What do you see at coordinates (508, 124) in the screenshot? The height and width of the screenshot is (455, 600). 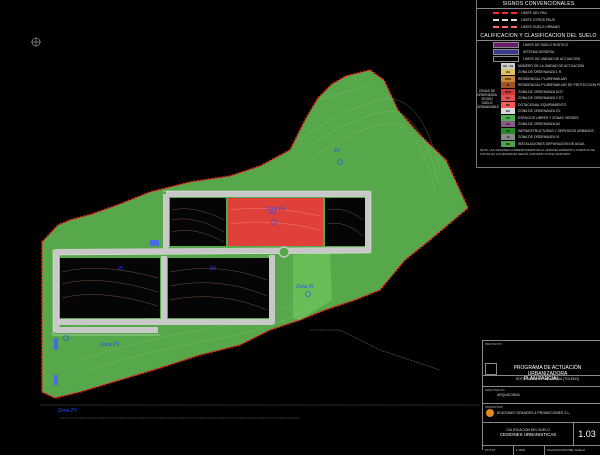 I see `zone-code: AV` at bounding box center [508, 124].